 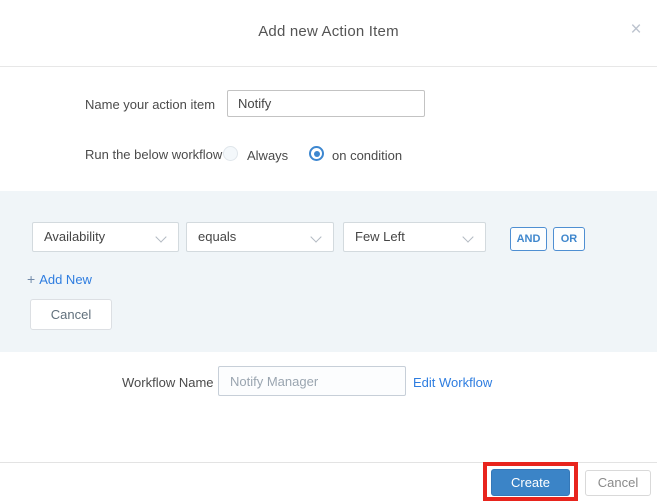 I want to click on condition-cancel-button: Cancel, so click(x=71, y=314).